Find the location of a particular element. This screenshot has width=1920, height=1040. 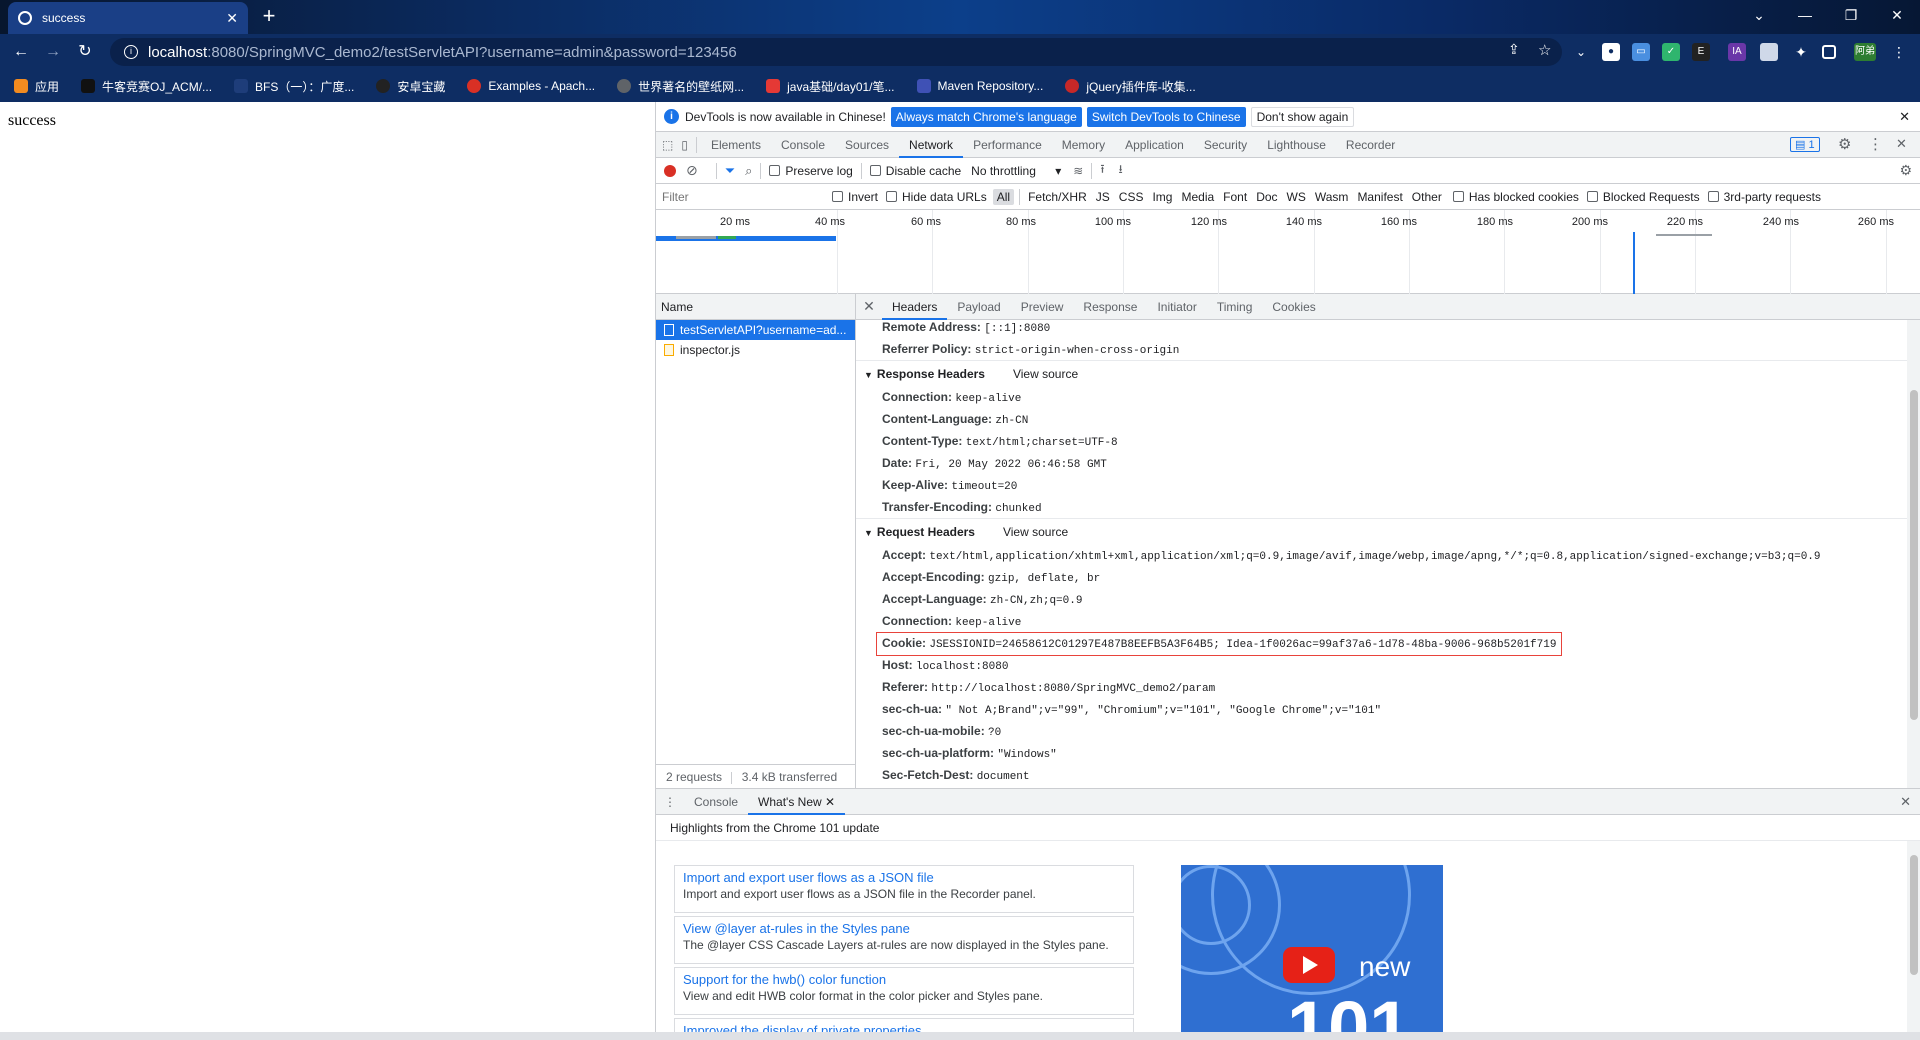

filter-font: Font is located at coordinates (1235, 197).